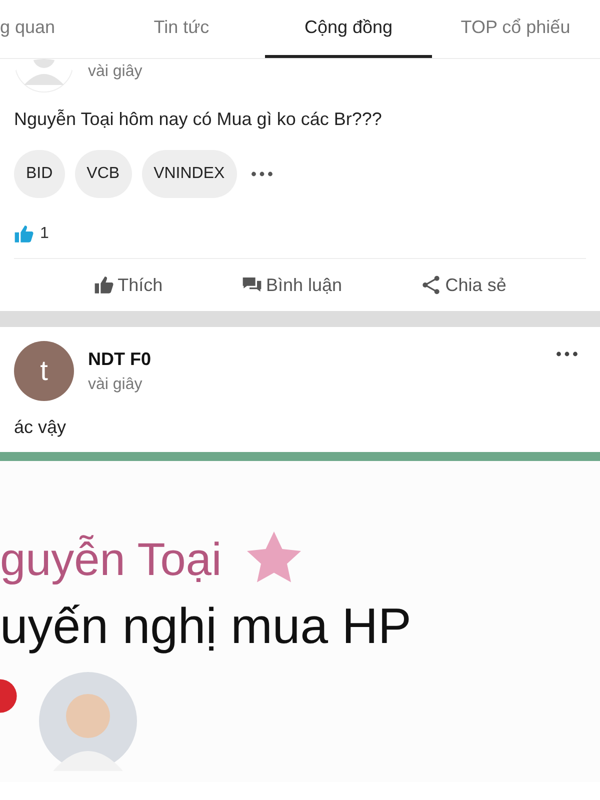 The width and height of the screenshot is (600, 800). Describe the element at coordinates (111, 559) in the screenshot. I see `image-name-text: guyễn Toại` at that location.